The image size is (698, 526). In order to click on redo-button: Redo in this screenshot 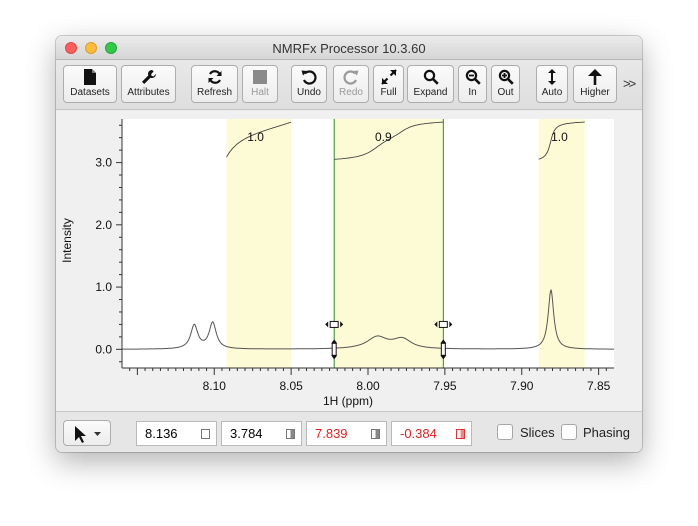, I will do `click(351, 84)`.